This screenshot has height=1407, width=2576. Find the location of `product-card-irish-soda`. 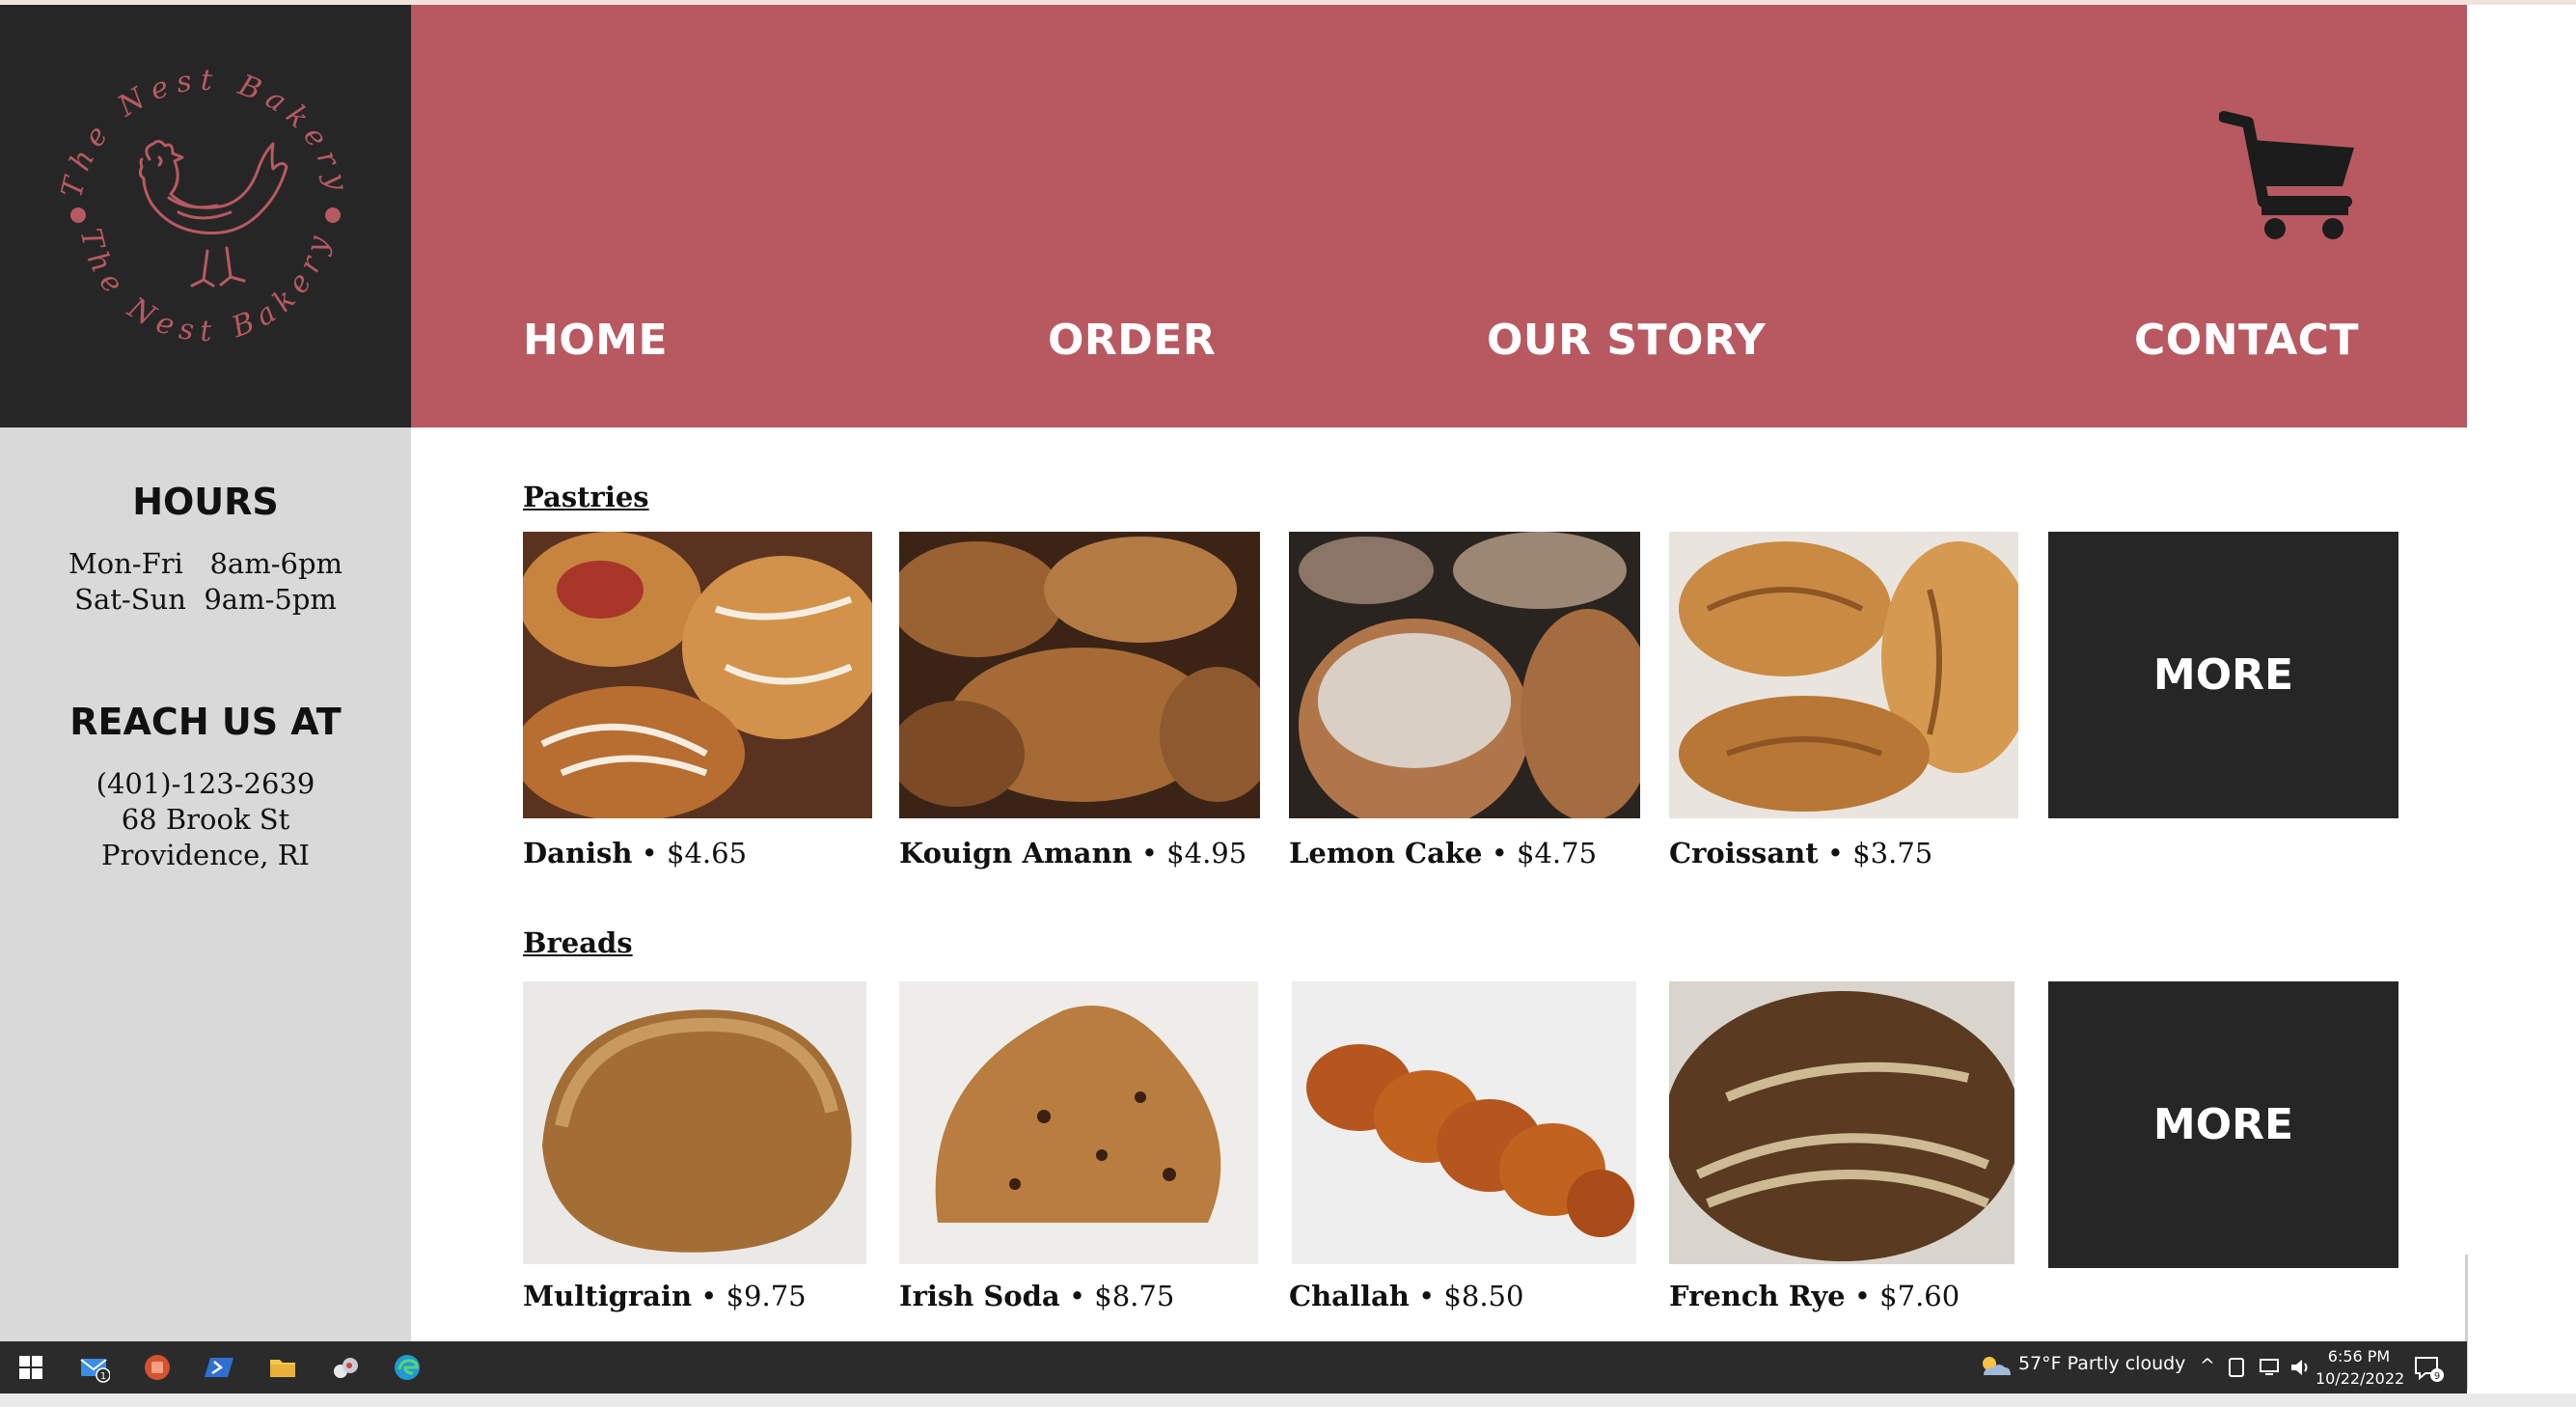

product-card-irish-soda is located at coordinates (1078, 1122).